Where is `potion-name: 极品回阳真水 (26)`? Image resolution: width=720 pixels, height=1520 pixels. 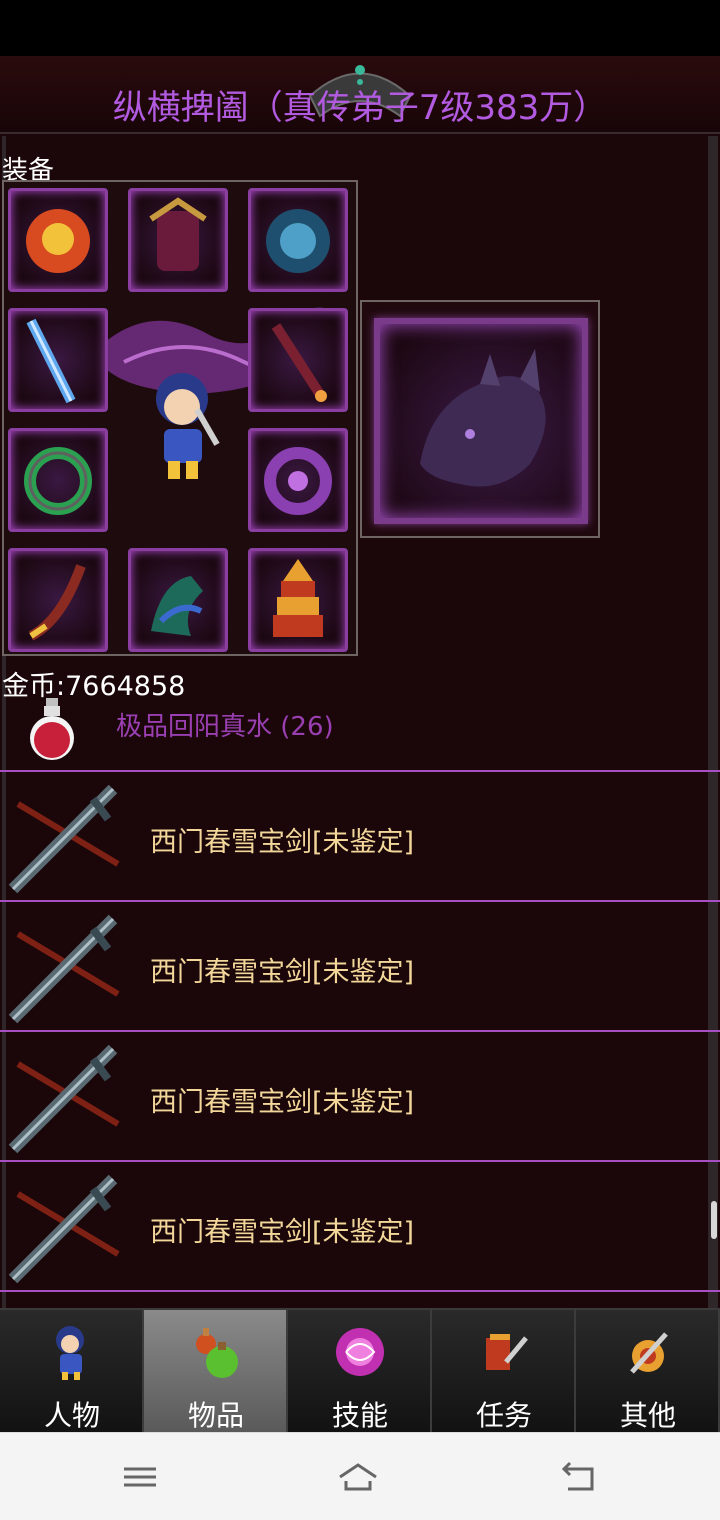 potion-name: 极品回阳真水 (26) is located at coordinates (225, 724).